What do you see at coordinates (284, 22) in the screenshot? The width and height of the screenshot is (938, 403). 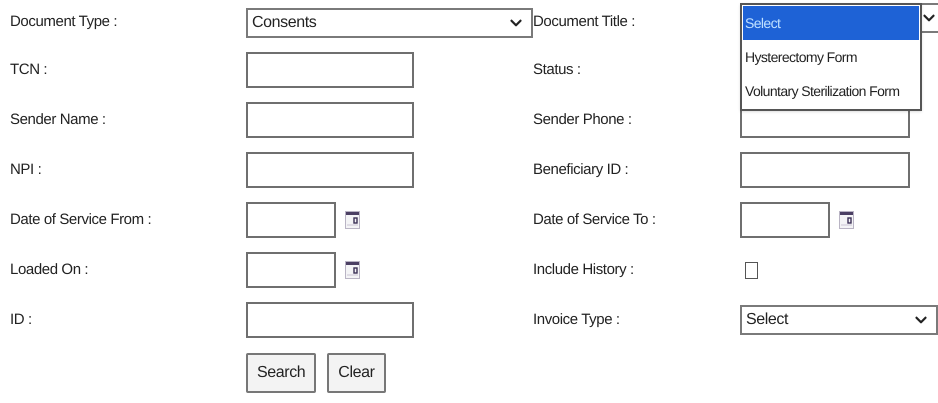 I see `select-value: Consents` at bounding box center [284, 22].